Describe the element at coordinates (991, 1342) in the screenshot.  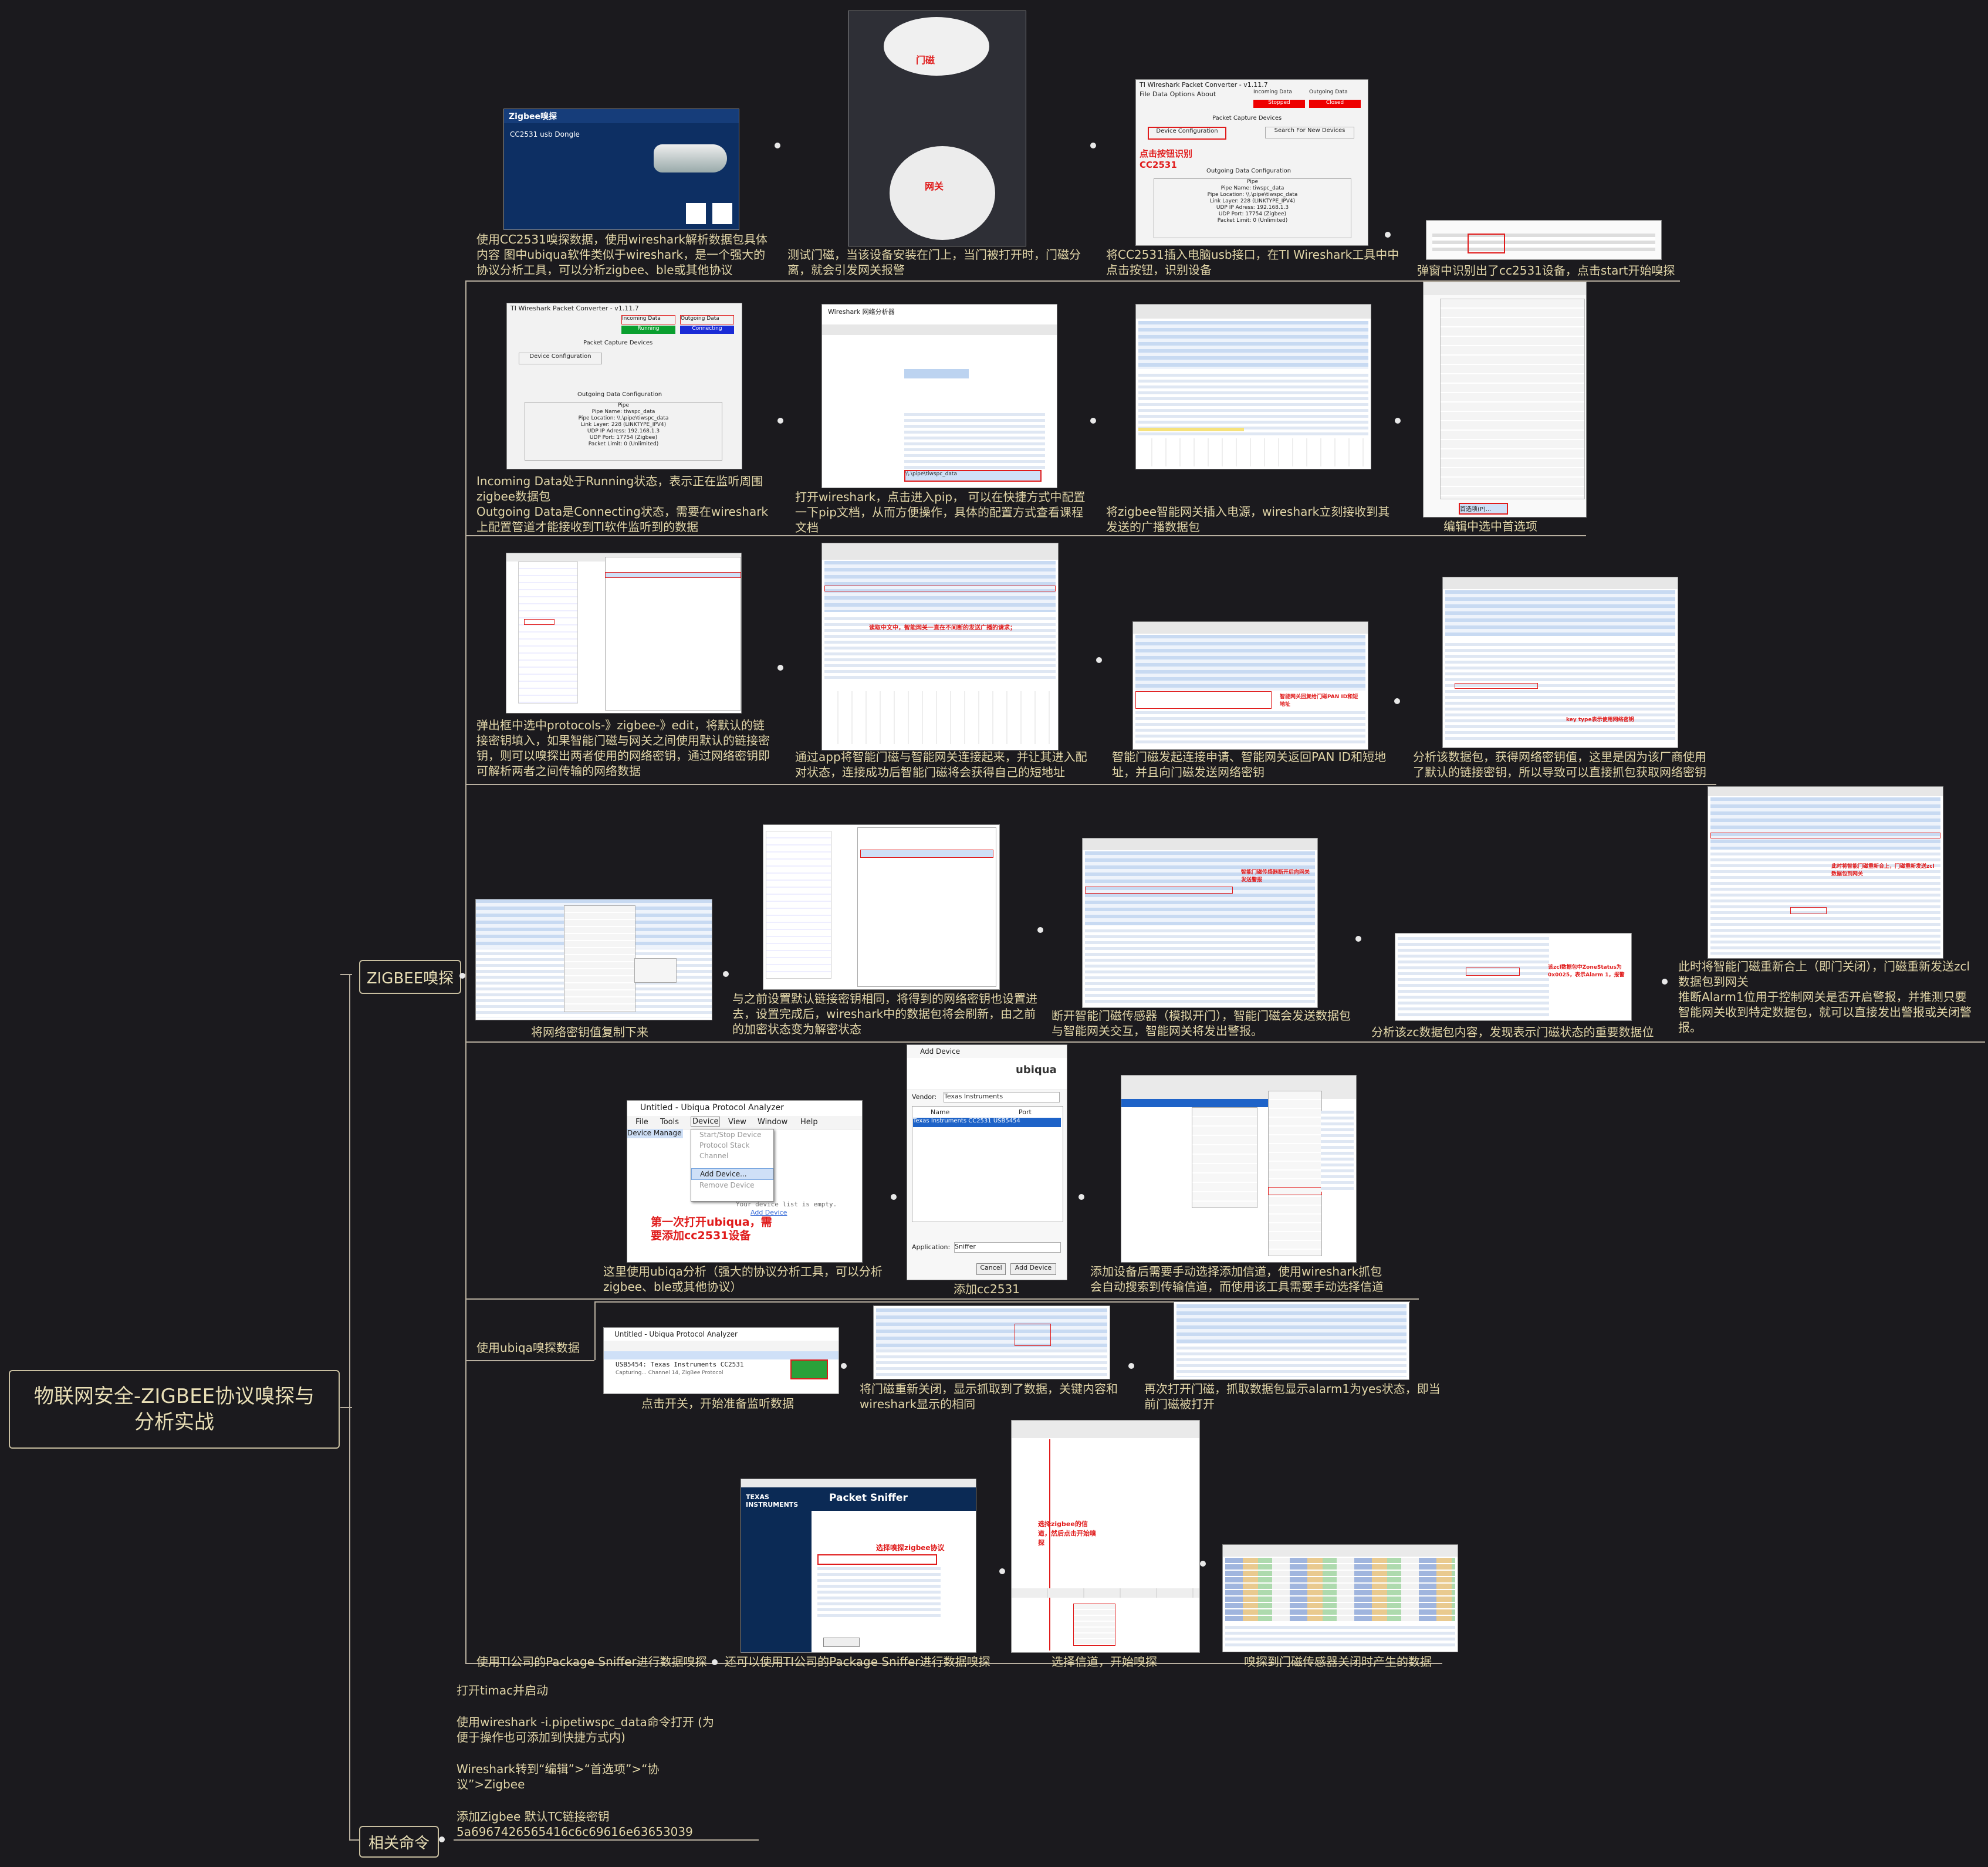
I see `ubiqua-close-capture` at that location.